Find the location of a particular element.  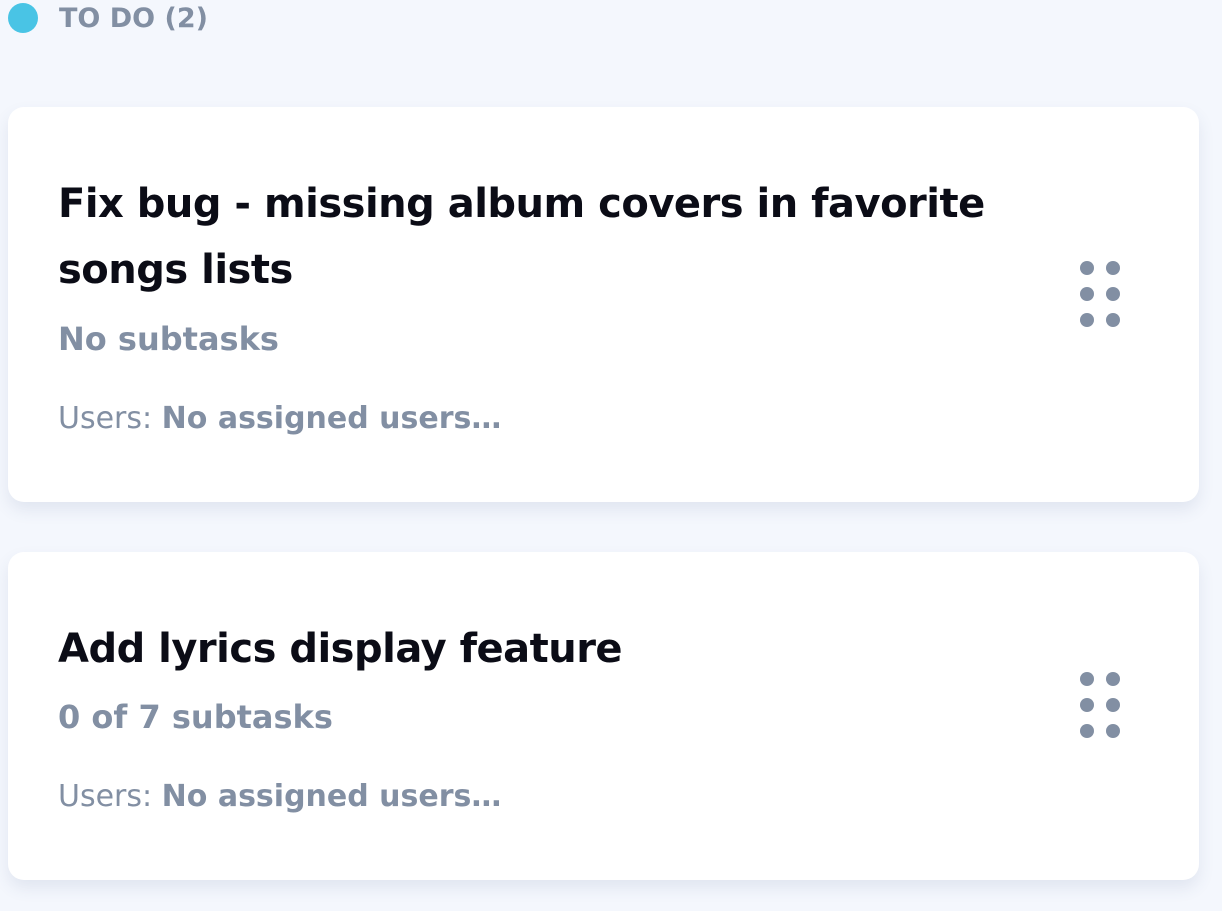

task-title: Add lyrics display feature is located at coordinates (340, 649).